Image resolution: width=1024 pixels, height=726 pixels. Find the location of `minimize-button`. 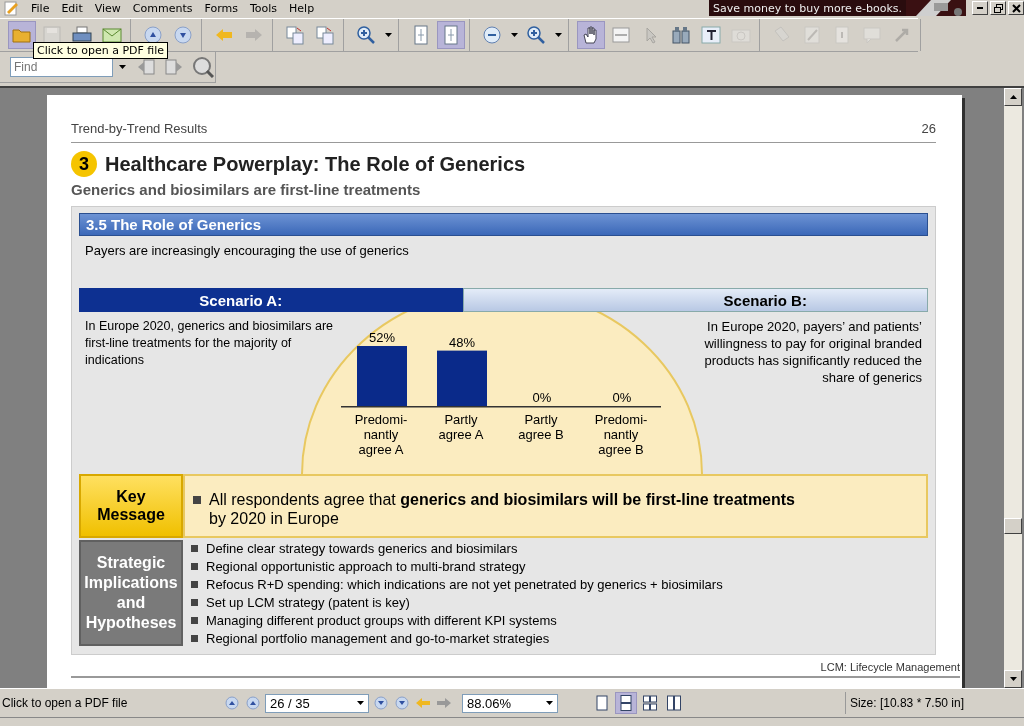

minimize-button is located at coordinates (980, 8).